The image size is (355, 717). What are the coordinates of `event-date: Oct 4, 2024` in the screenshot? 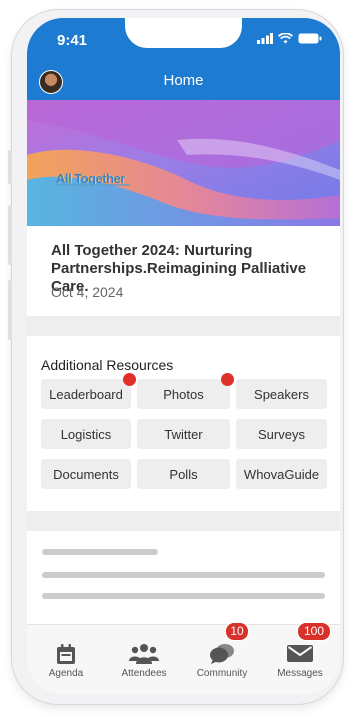 It's located at (87, 292).